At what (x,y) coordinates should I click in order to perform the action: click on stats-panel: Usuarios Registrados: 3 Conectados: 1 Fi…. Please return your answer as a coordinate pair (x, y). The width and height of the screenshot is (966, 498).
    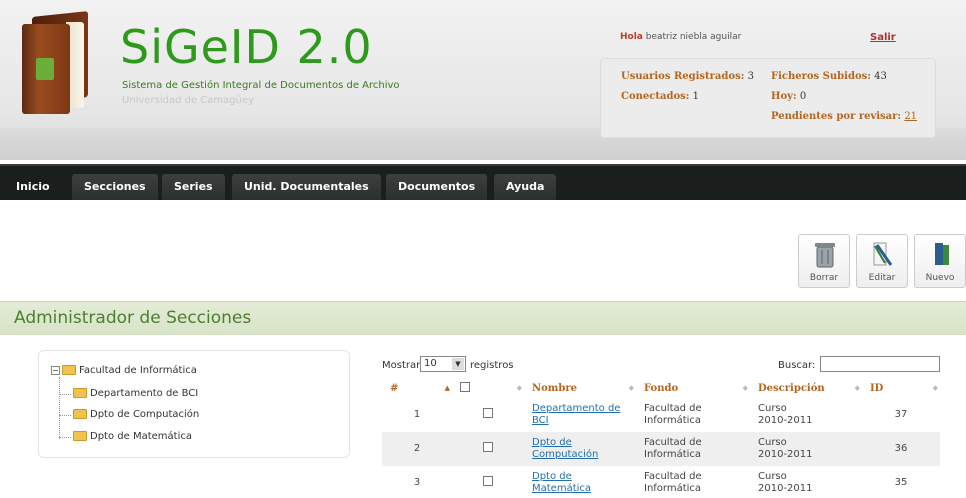
    Looking at the image, I should click on (768, 98).